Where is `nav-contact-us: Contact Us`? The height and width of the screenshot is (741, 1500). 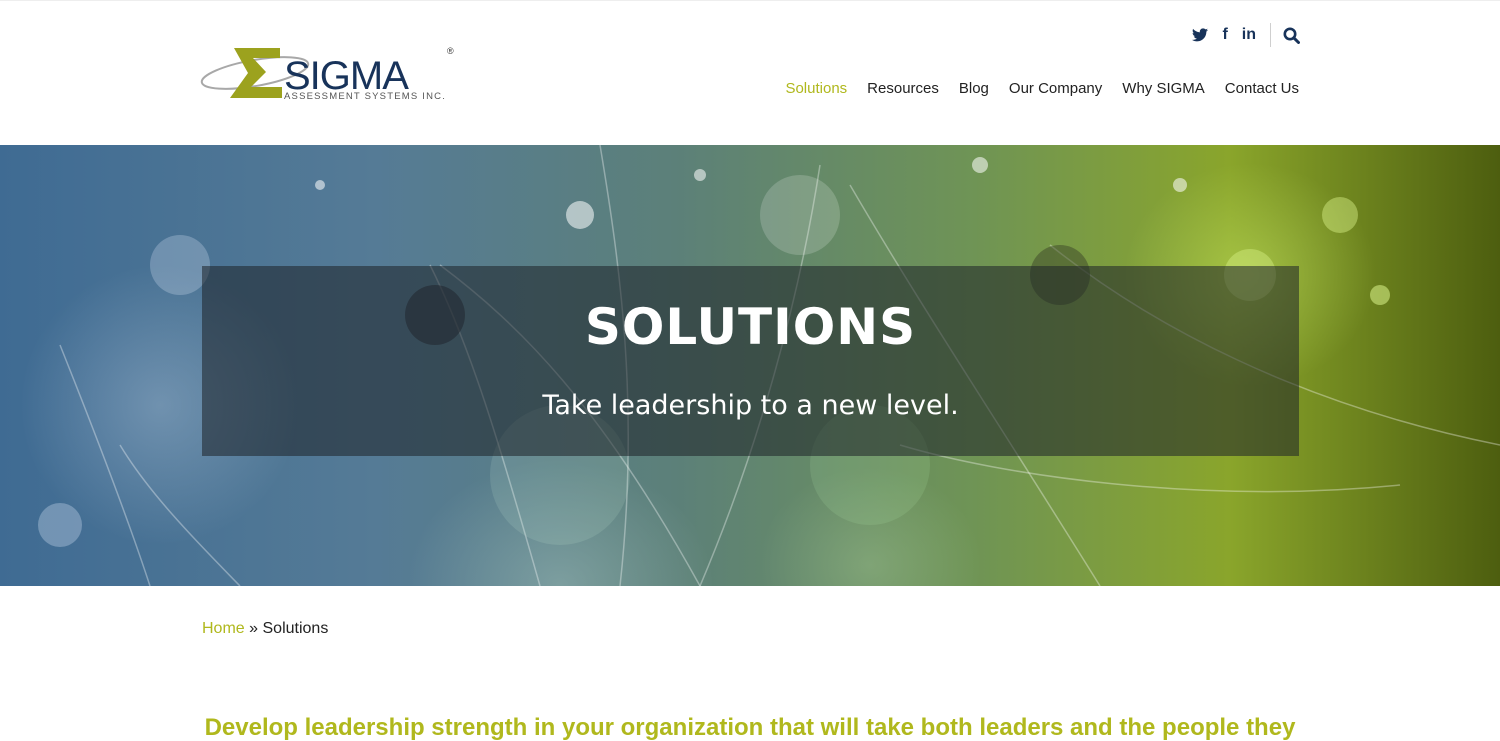 nav-contact-us: Contact Us is located at coordinates (1262, 88).